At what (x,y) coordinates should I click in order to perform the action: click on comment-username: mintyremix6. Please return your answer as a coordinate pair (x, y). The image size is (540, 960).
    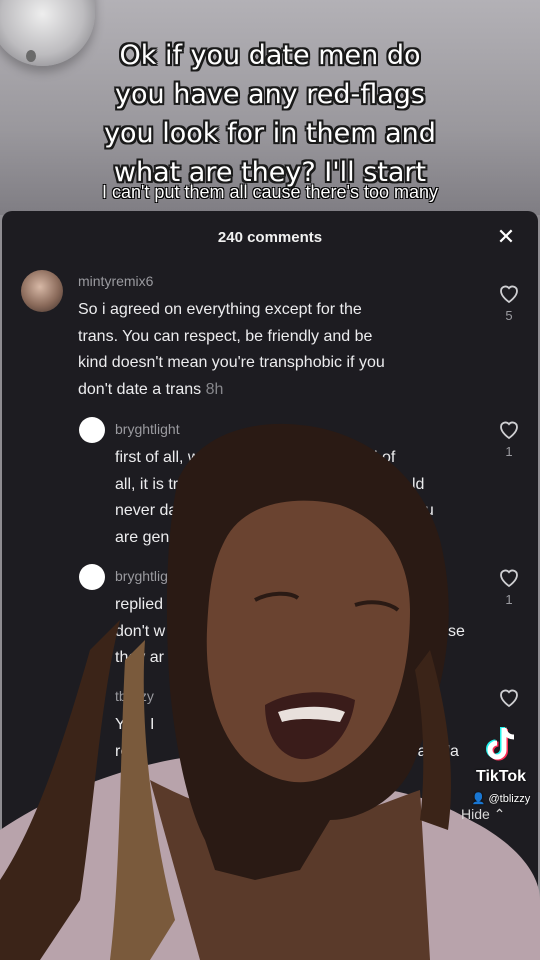
    Looking at the image, I should click on (115, 281).